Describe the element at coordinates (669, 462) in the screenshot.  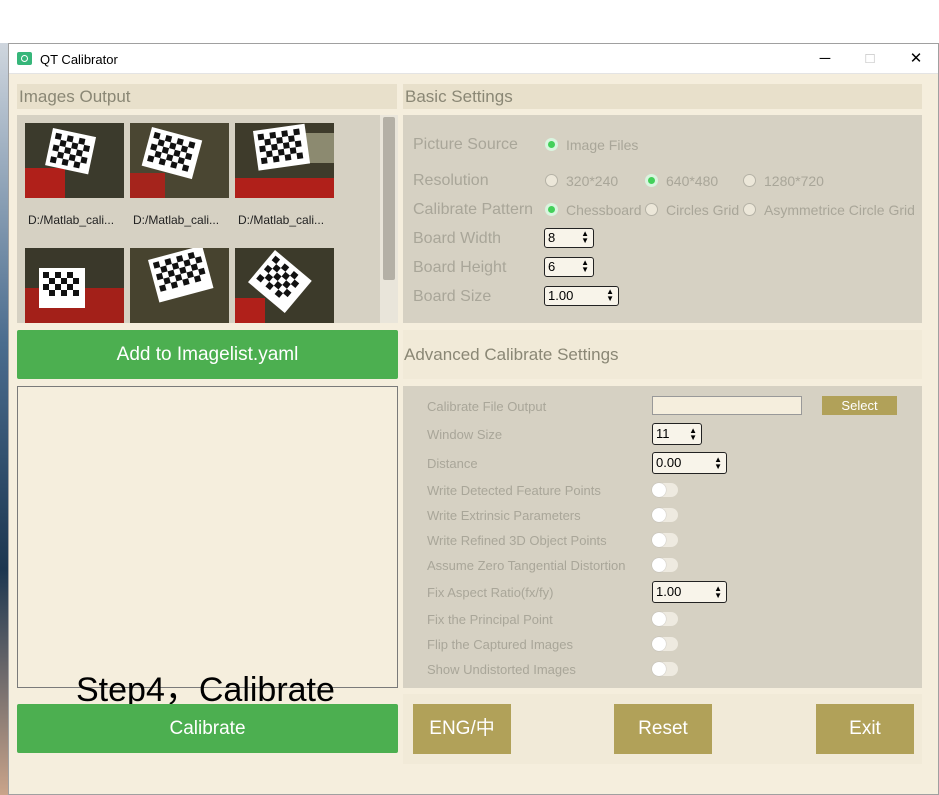
I see `distance-value: 0.00` at that location.